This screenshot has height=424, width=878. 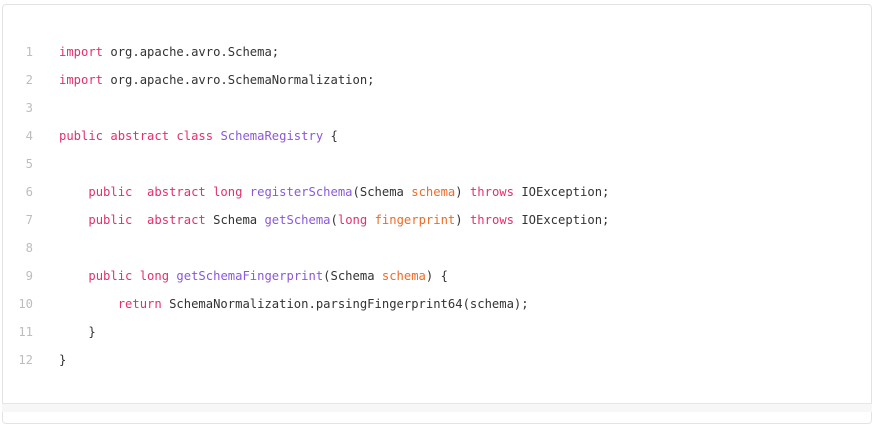 What do you see at coordinates (437, 108) in the screenshot?
I see `code-line: 3` at bounding box center [437, 108].